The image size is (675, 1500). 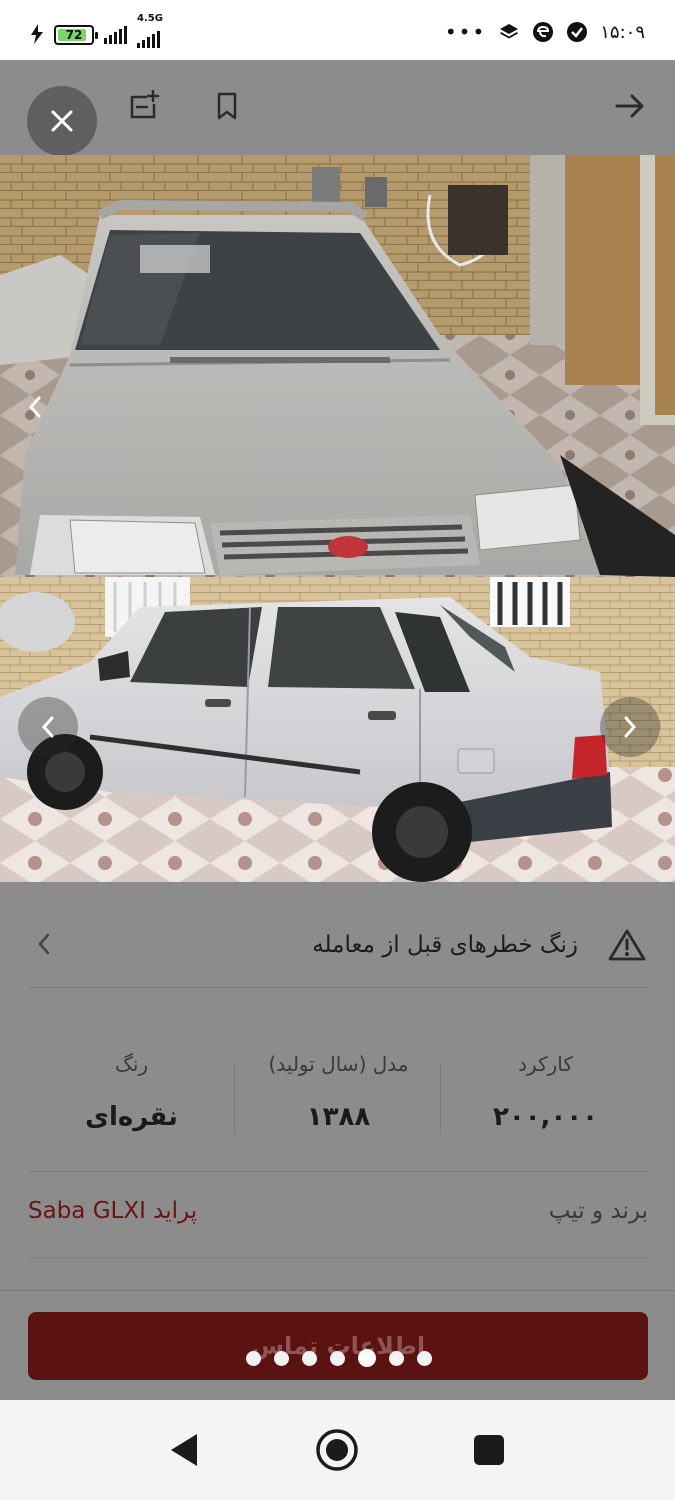 I want to click on add-note-button, so click(x=144, y=106).